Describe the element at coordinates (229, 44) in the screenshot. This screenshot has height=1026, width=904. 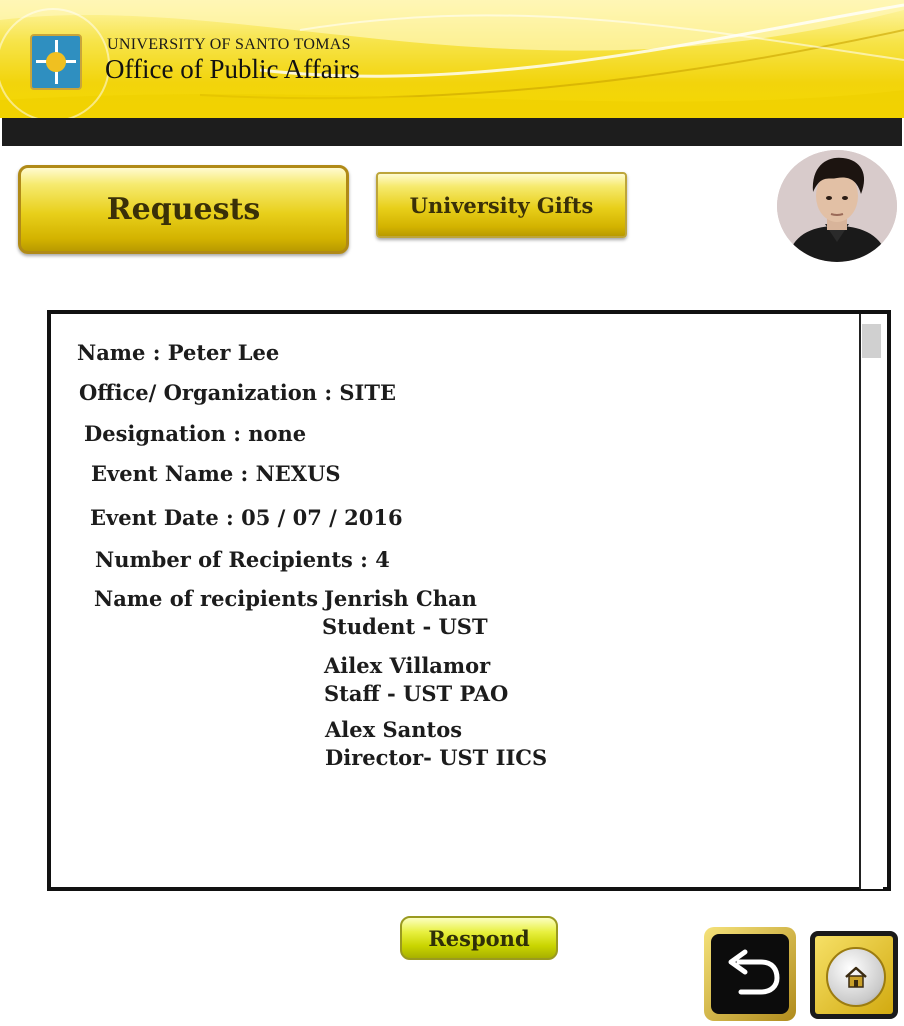
I see `university-name: UNIVERSITY OF SANTO TOMAS` at that location.